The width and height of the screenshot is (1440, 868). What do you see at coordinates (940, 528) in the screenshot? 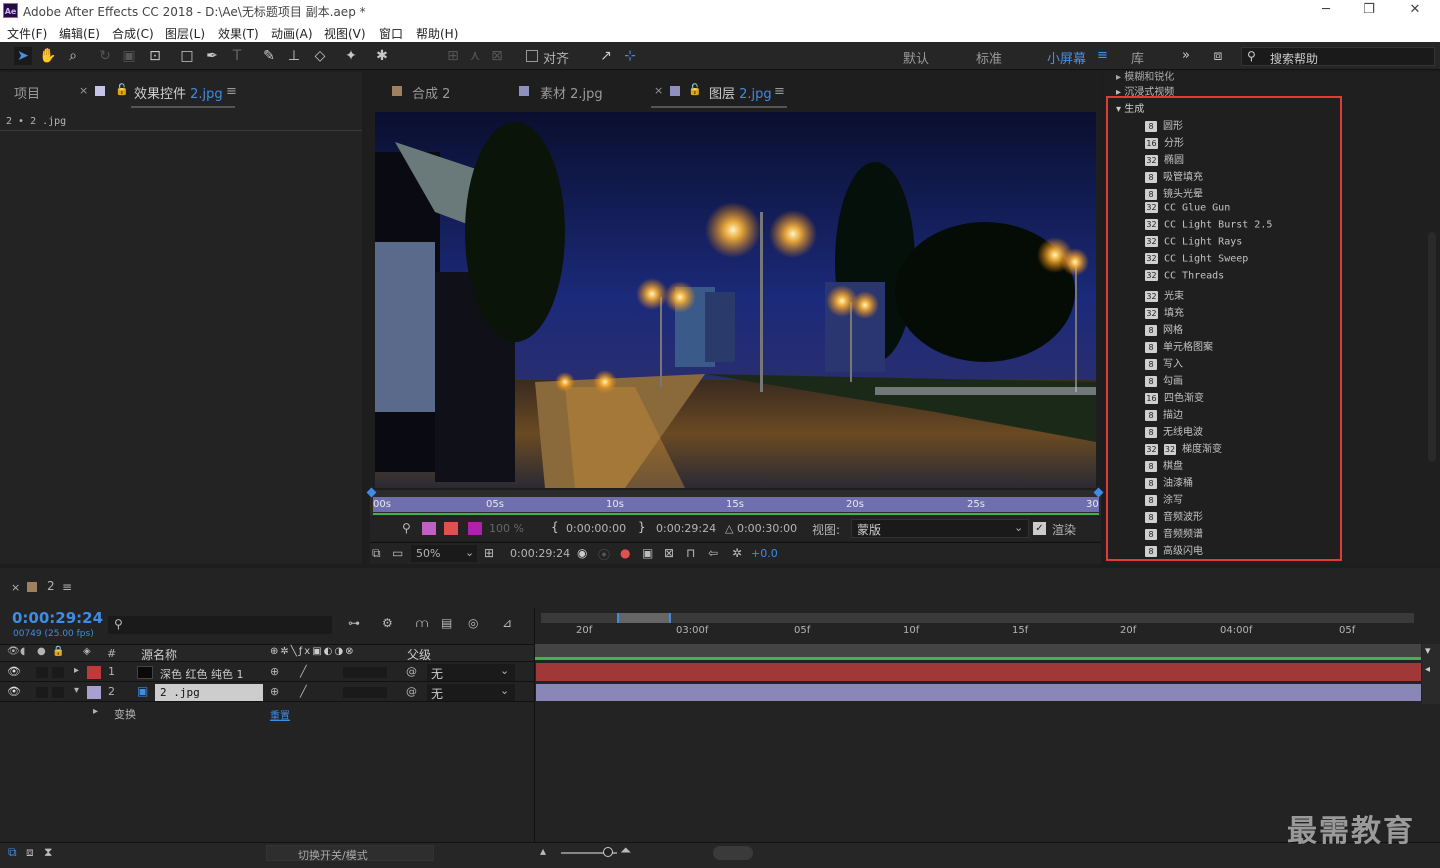
I see `view-dropdown: 蒙版 ⌄` at bounding box center [940, 528].